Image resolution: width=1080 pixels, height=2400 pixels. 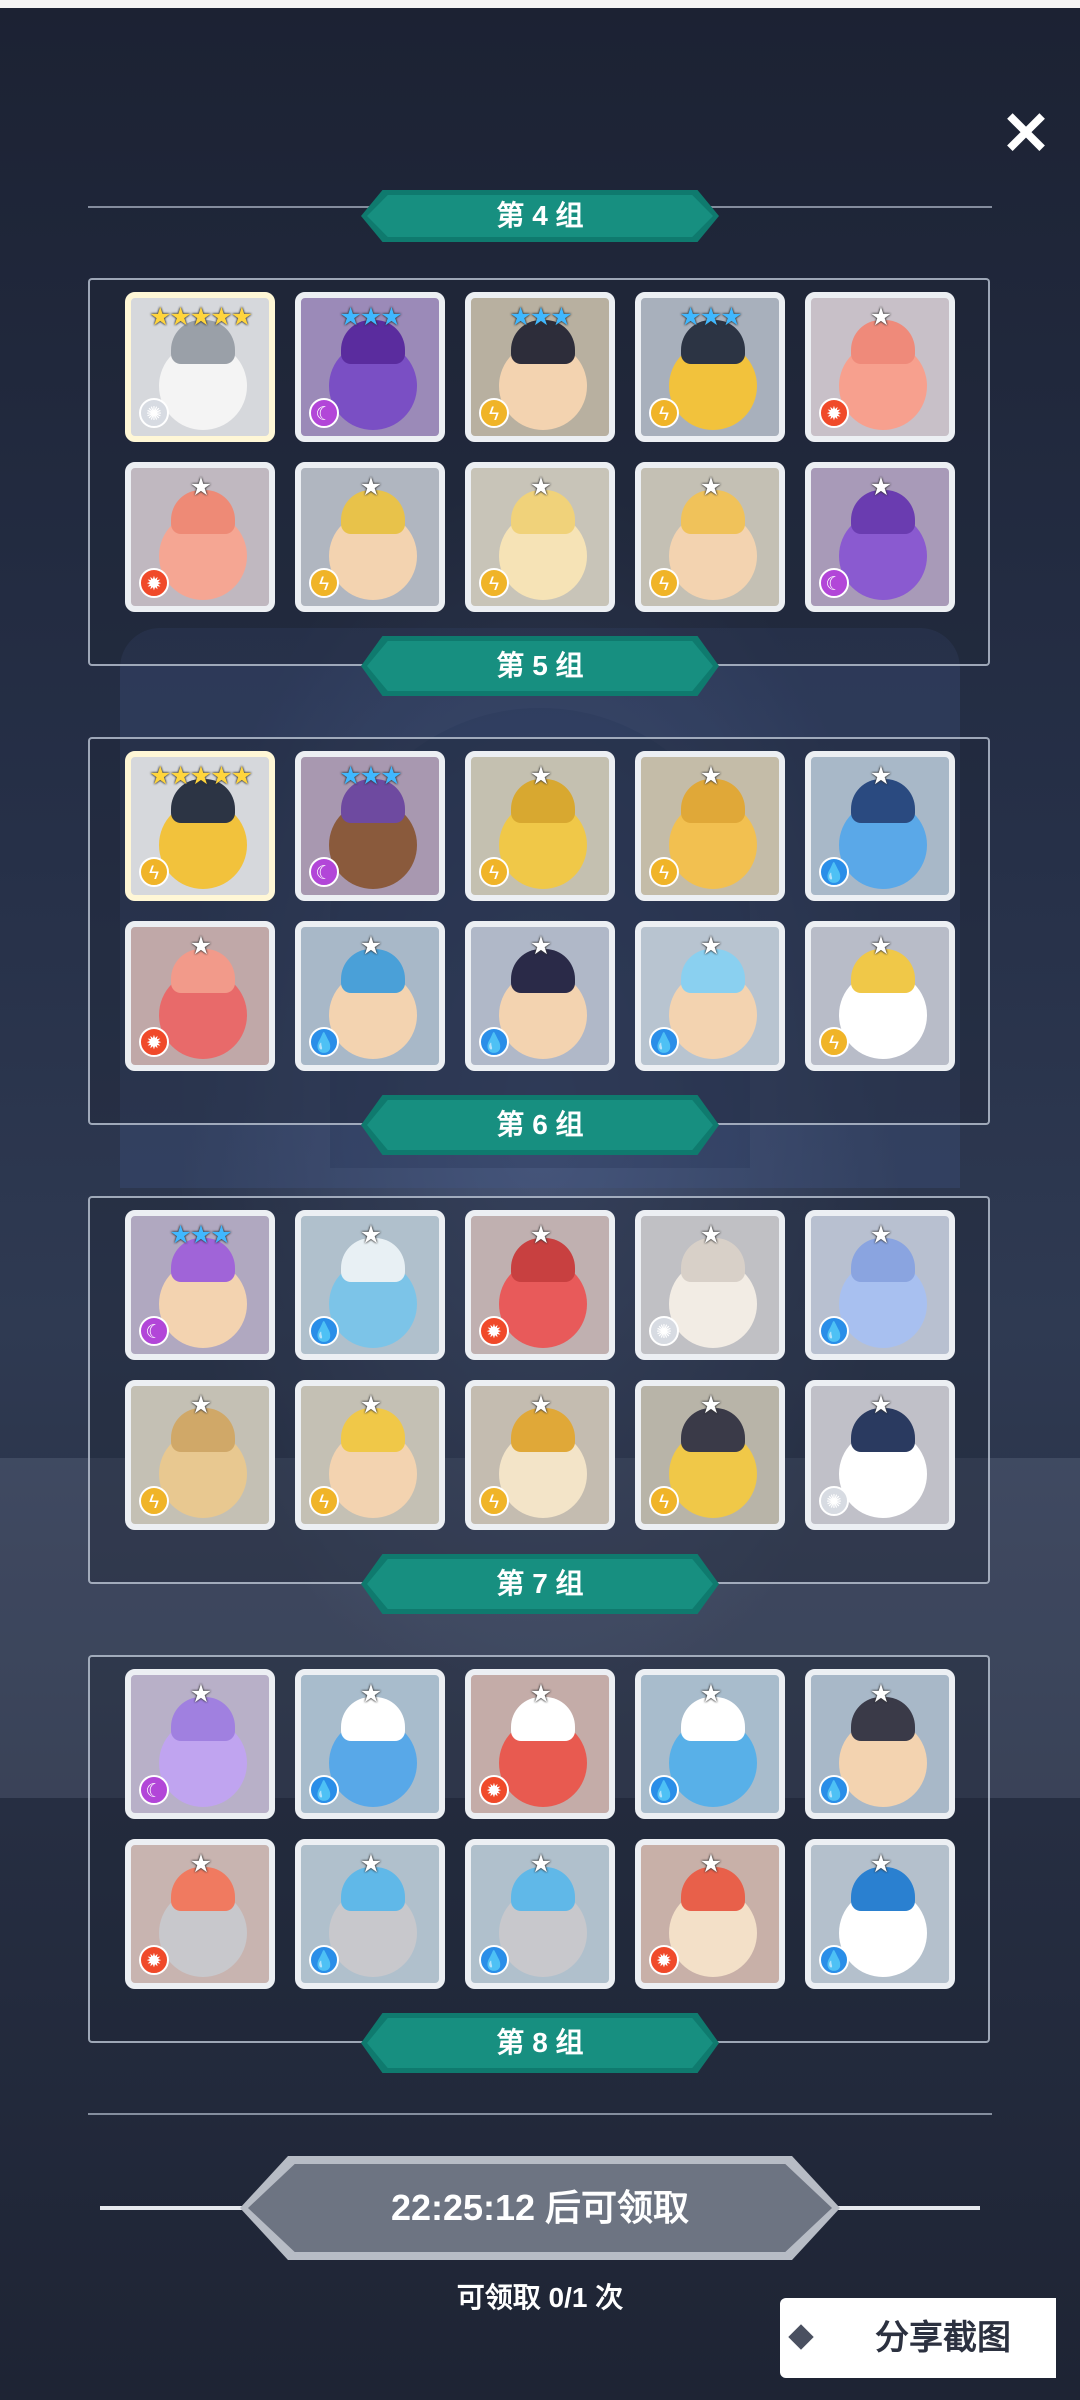 What do you see at coordinates (540, 1583) in the screenshot?
I see `group-title: 第 7 组` at bounding box center [540, 1583].